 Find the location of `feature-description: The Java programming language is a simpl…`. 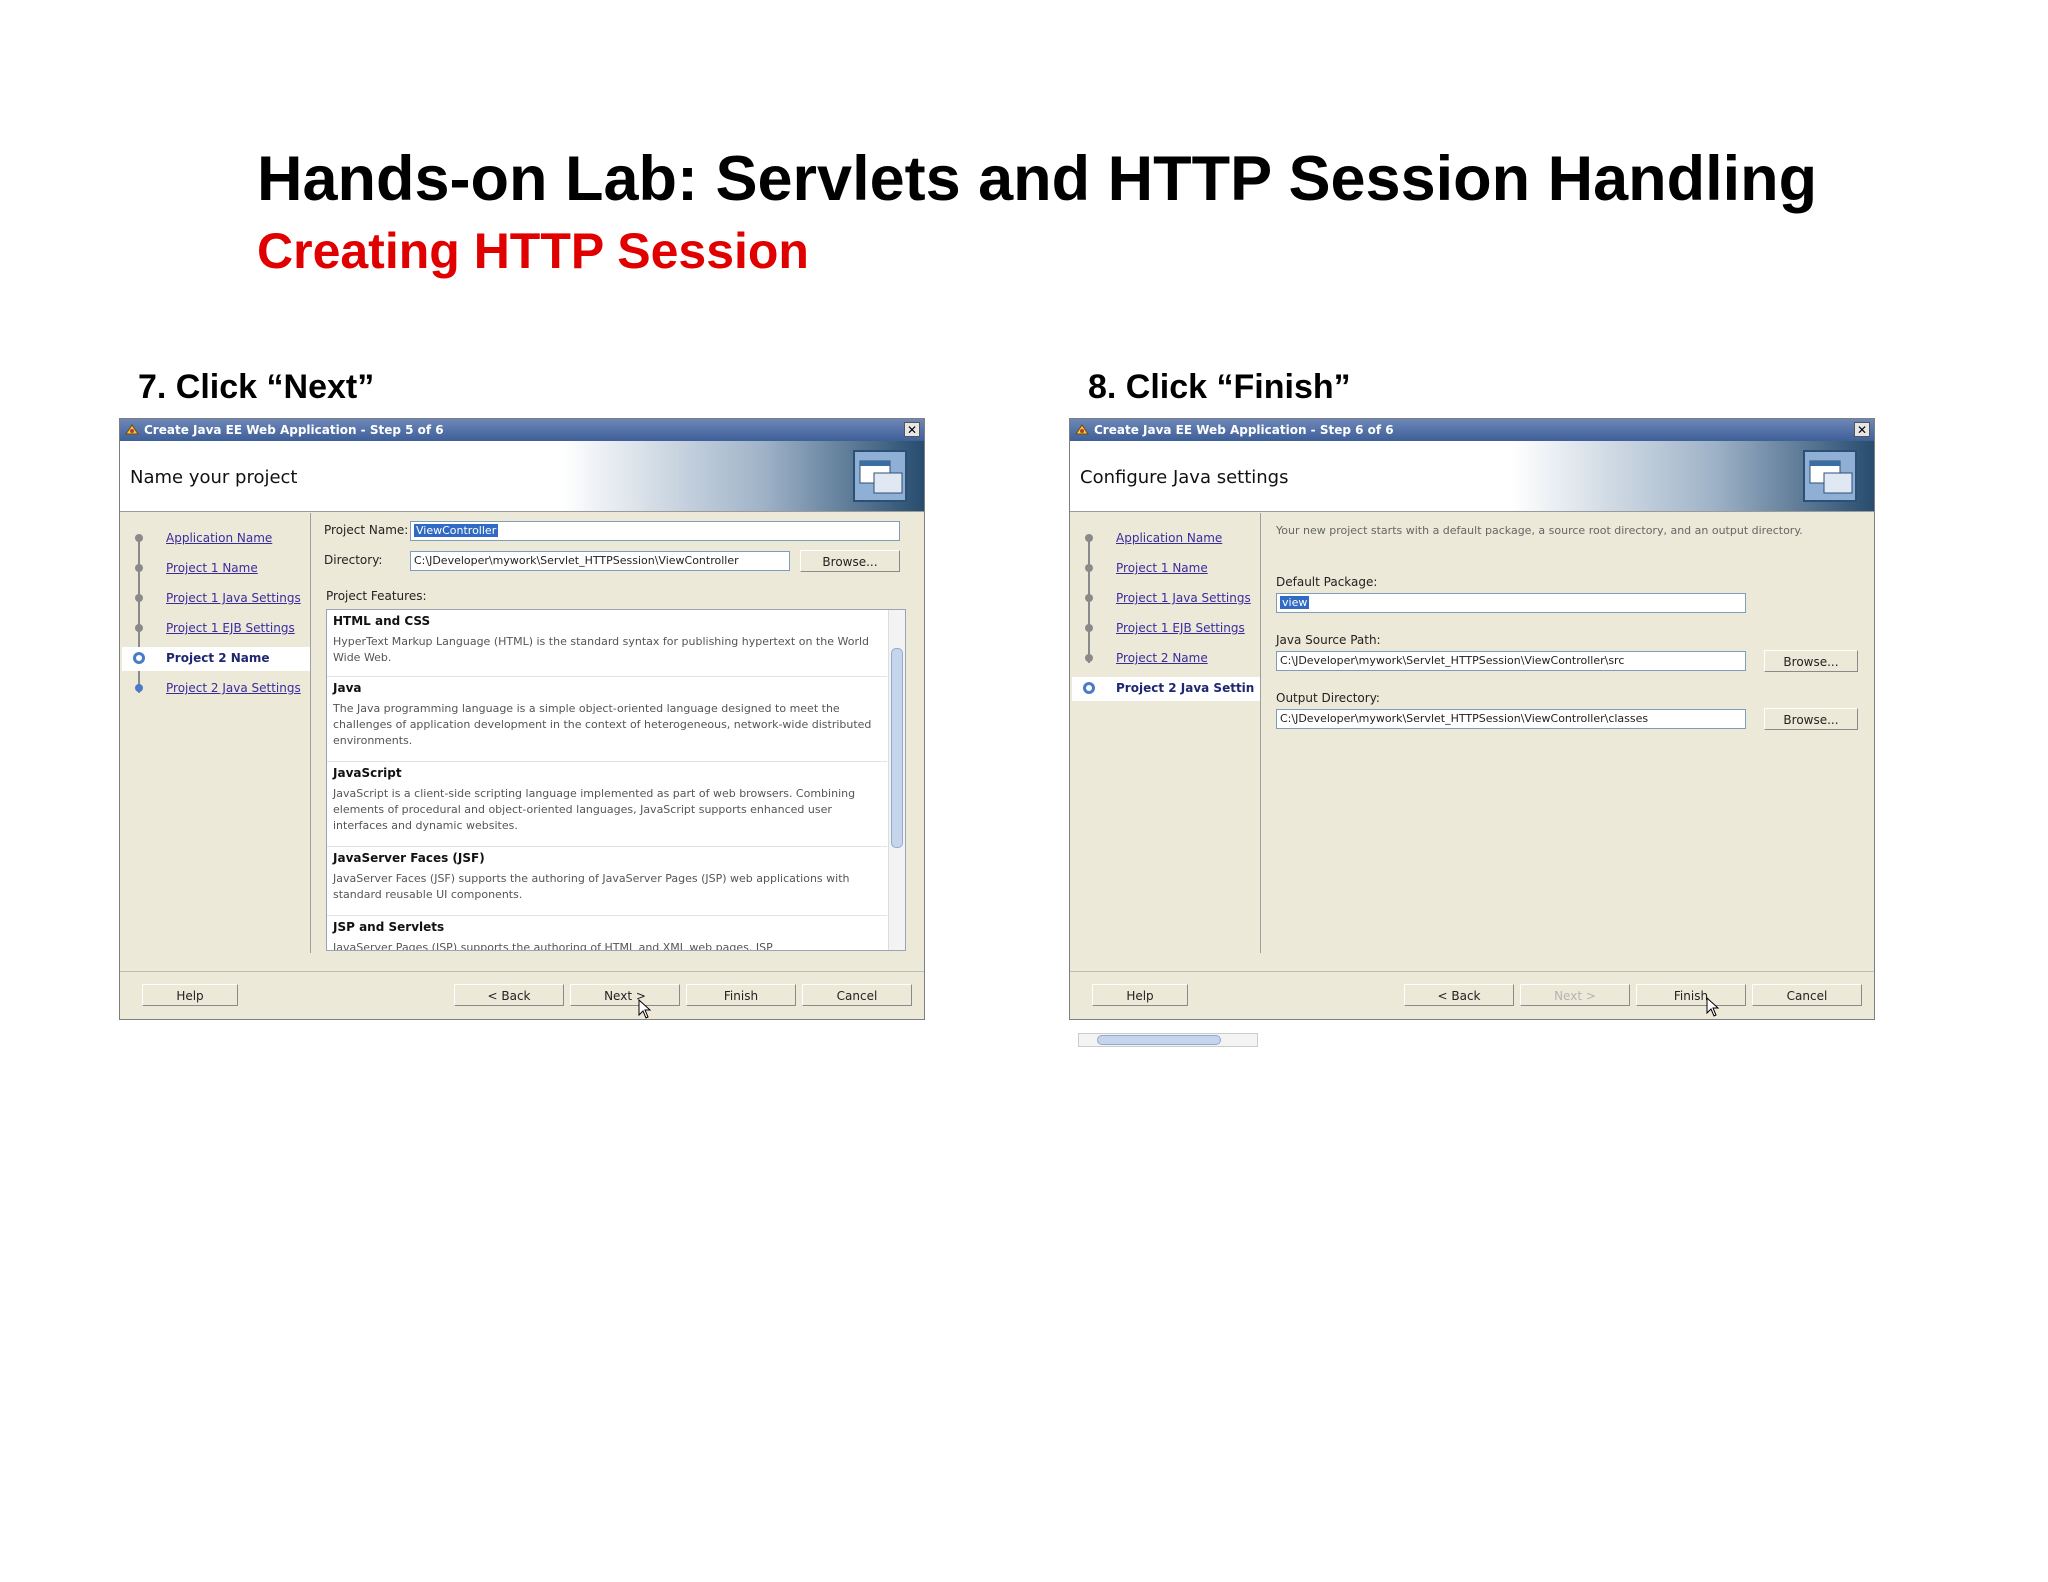

feature-description: The Java programming language is a simpl… is located at coordinates (602, 724).